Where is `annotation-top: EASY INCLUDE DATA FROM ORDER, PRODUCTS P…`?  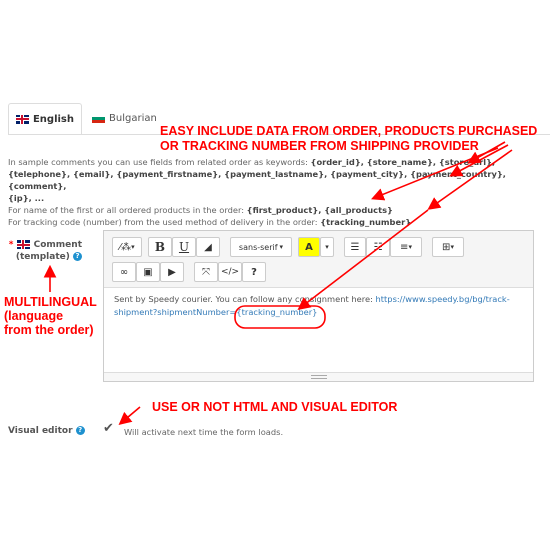 annotation-top: EASY INCLUDE DATA FROM ORDER, PRODUCTS P… is located at coordinates (348, 139).